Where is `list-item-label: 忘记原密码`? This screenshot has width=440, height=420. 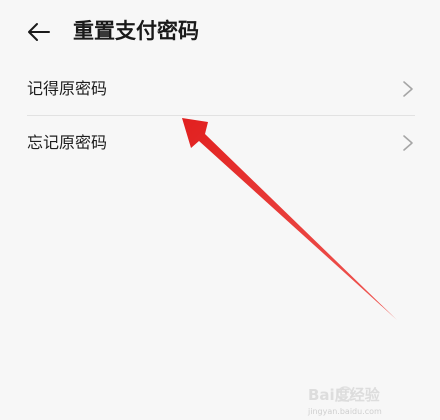
list-item-label: 忘记原密码 is located at coordinates (67, 142).